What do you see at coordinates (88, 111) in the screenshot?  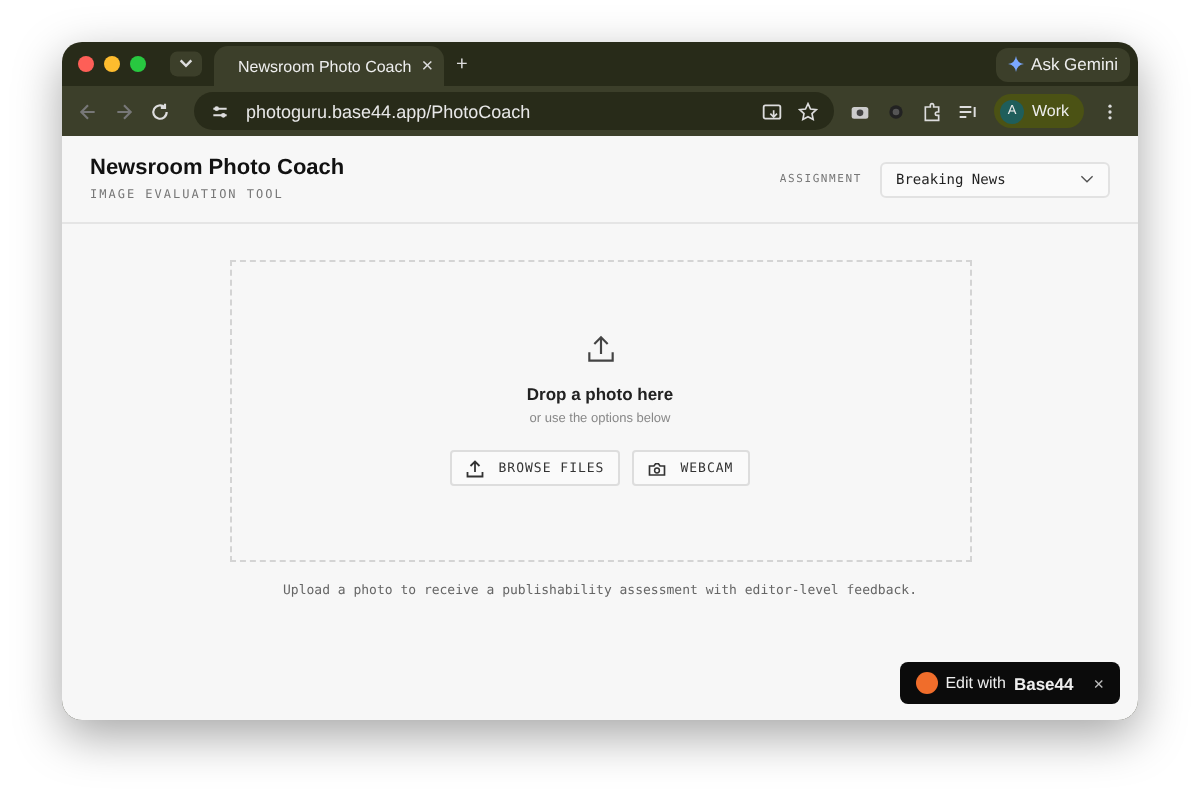 I see `back-icon` at bounding box center [88, 111].